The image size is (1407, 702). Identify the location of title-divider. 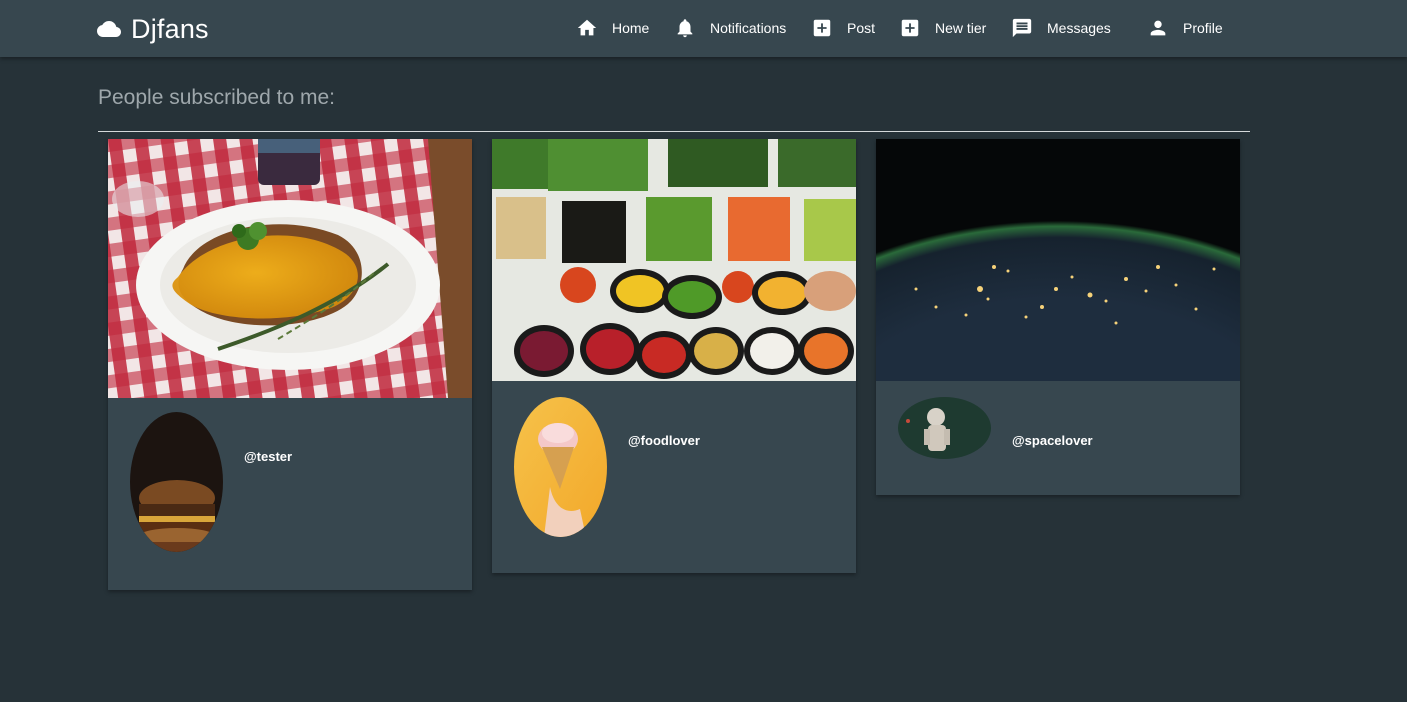
(674, 131).